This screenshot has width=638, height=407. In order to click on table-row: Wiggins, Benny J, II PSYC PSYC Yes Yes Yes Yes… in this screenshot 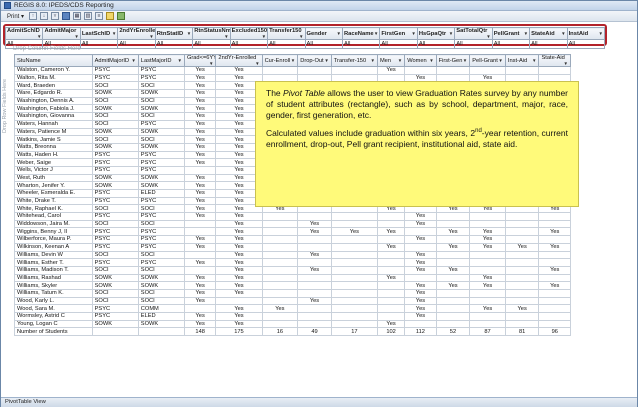, I will do `click(292, 232)`.